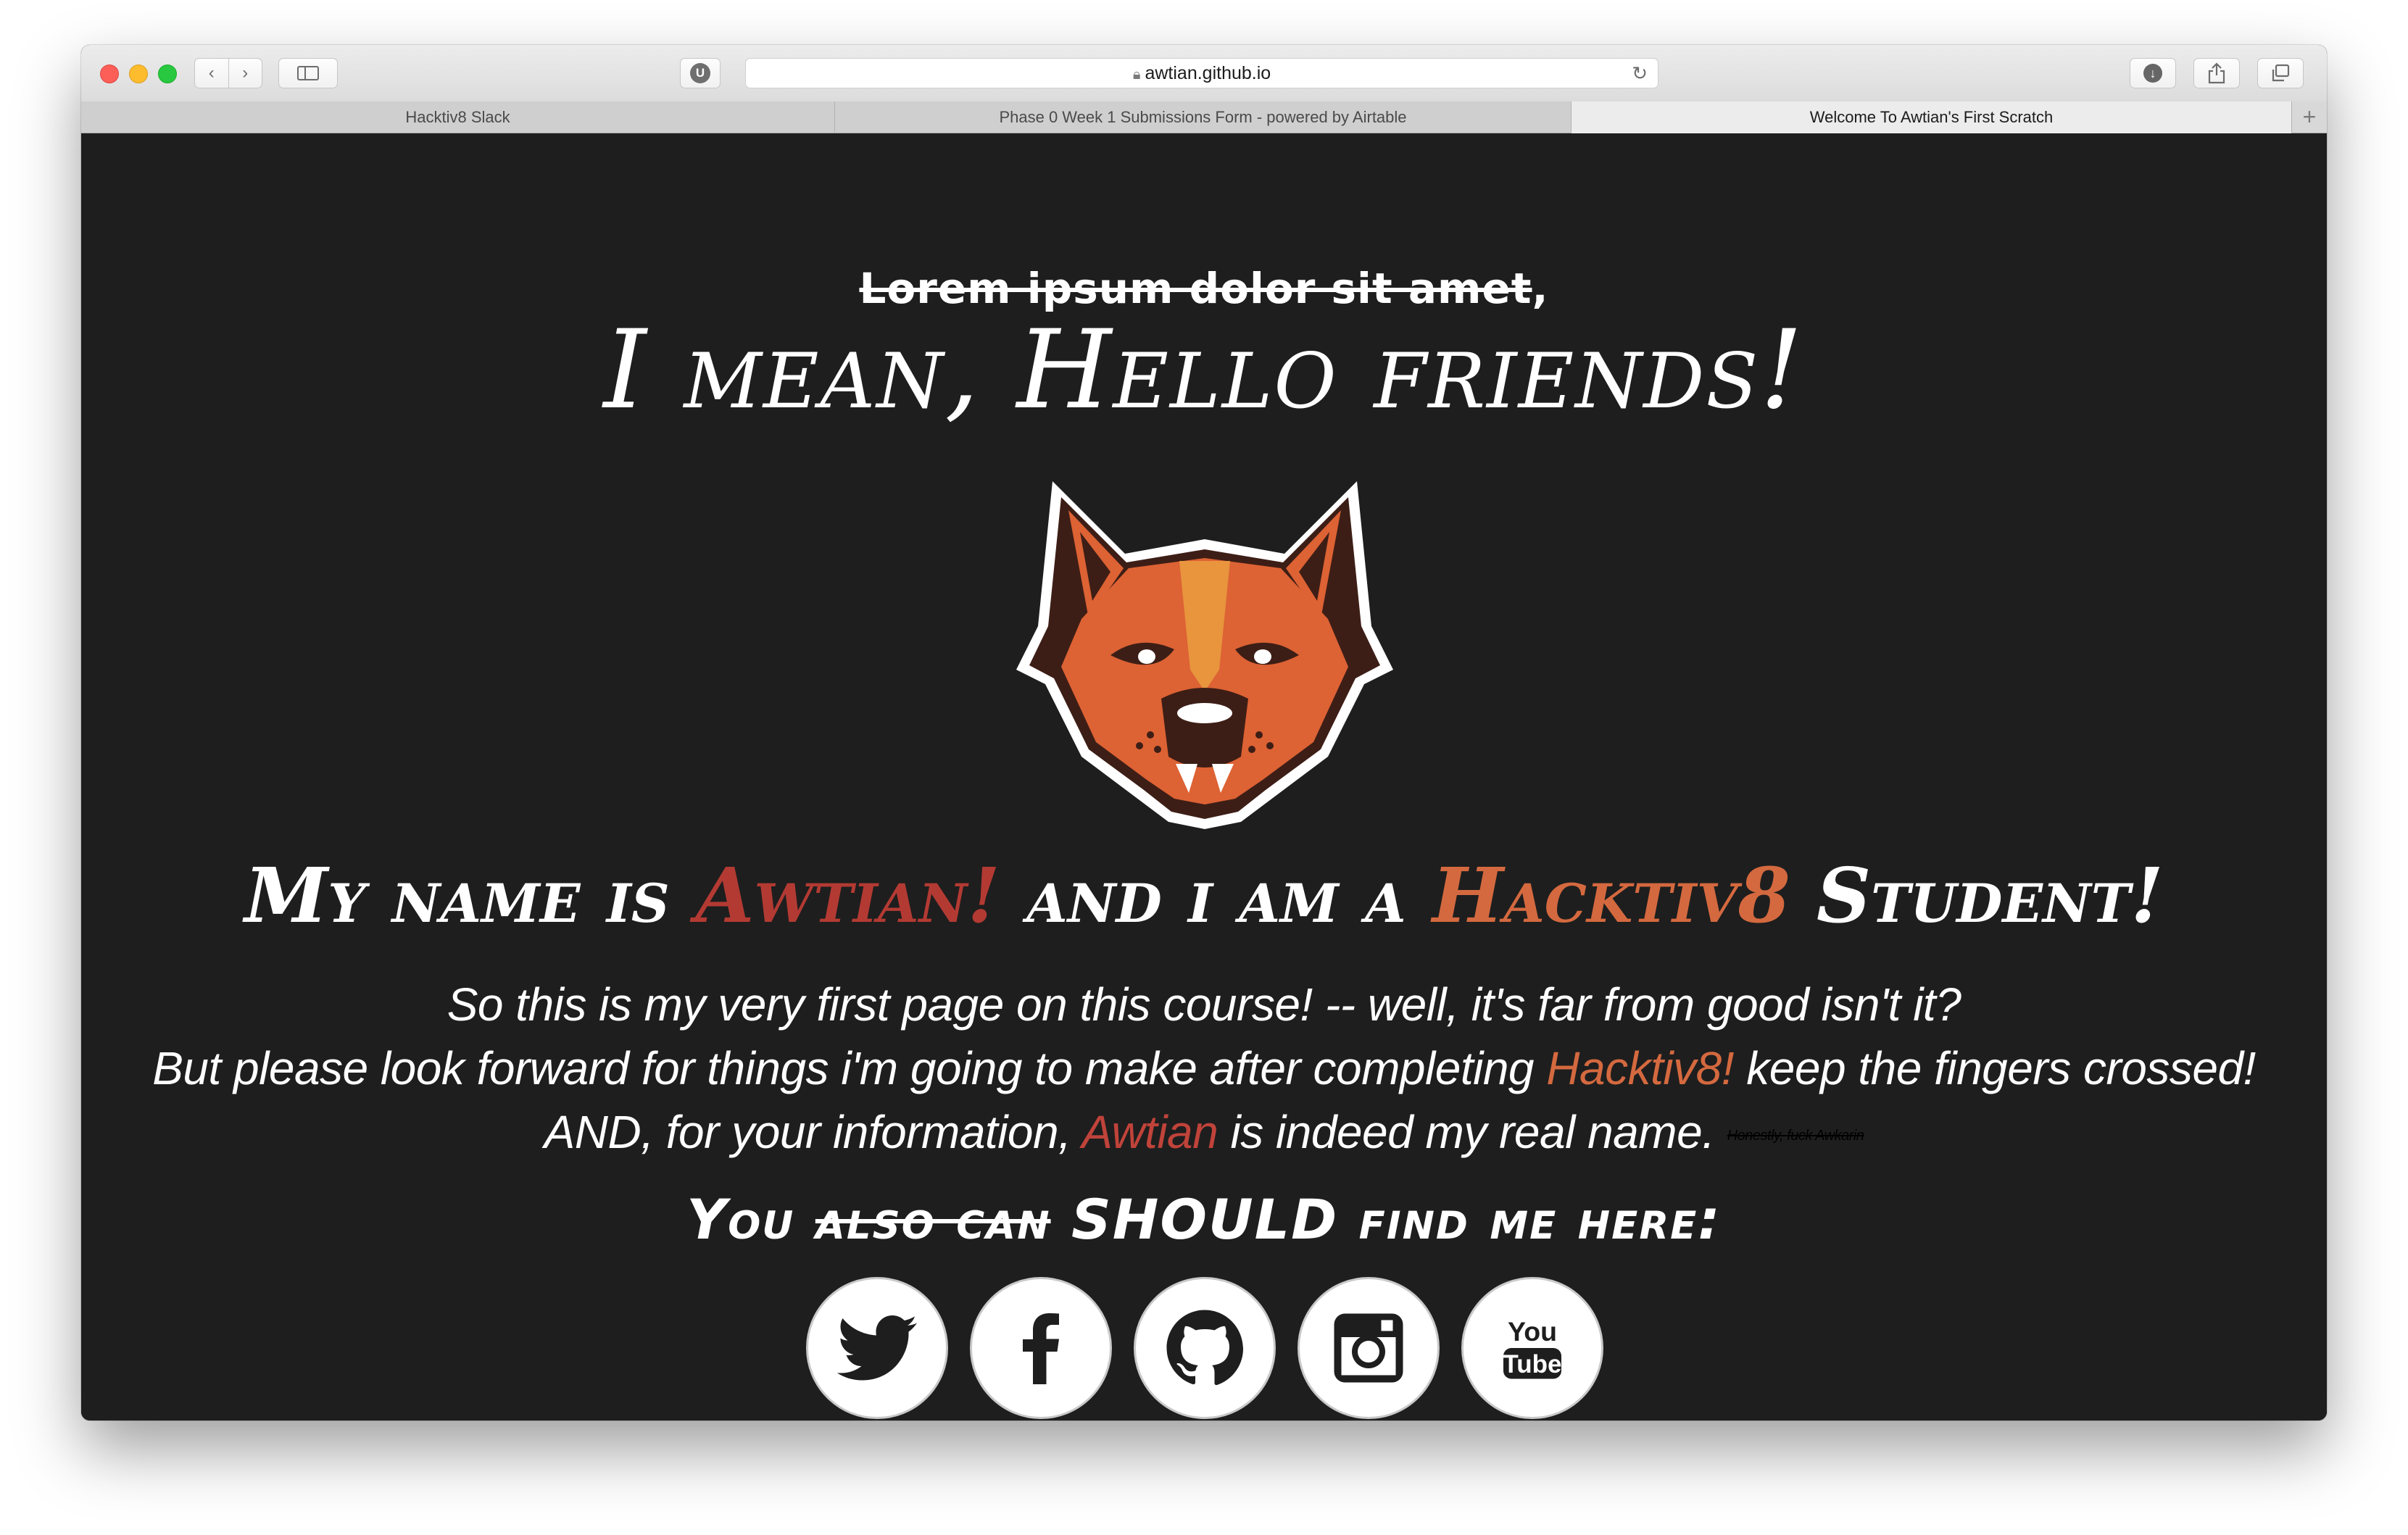 This screenshot has width=2408, height=1535. Describe the element at coordinates (1466, 1132) in the screenshot. I see `line3-text-b: is indeed my real name.` at that location.